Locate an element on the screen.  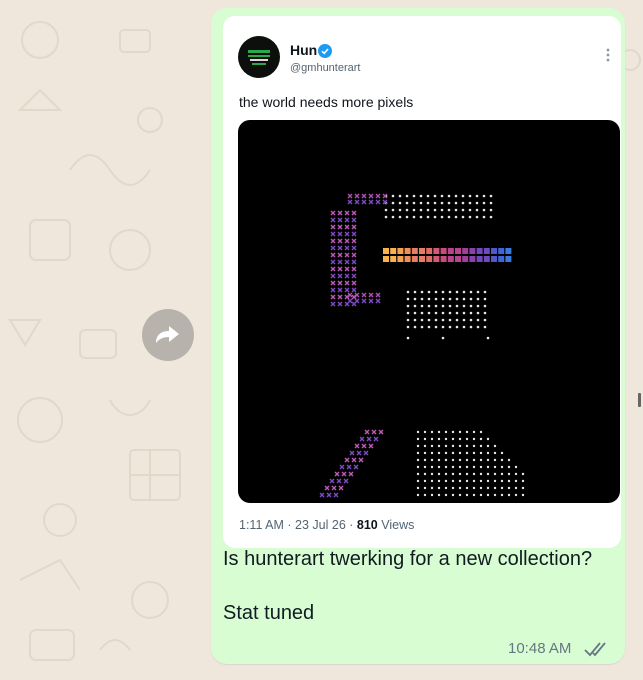
pixel-art-image is located at coordinates (422, 345).